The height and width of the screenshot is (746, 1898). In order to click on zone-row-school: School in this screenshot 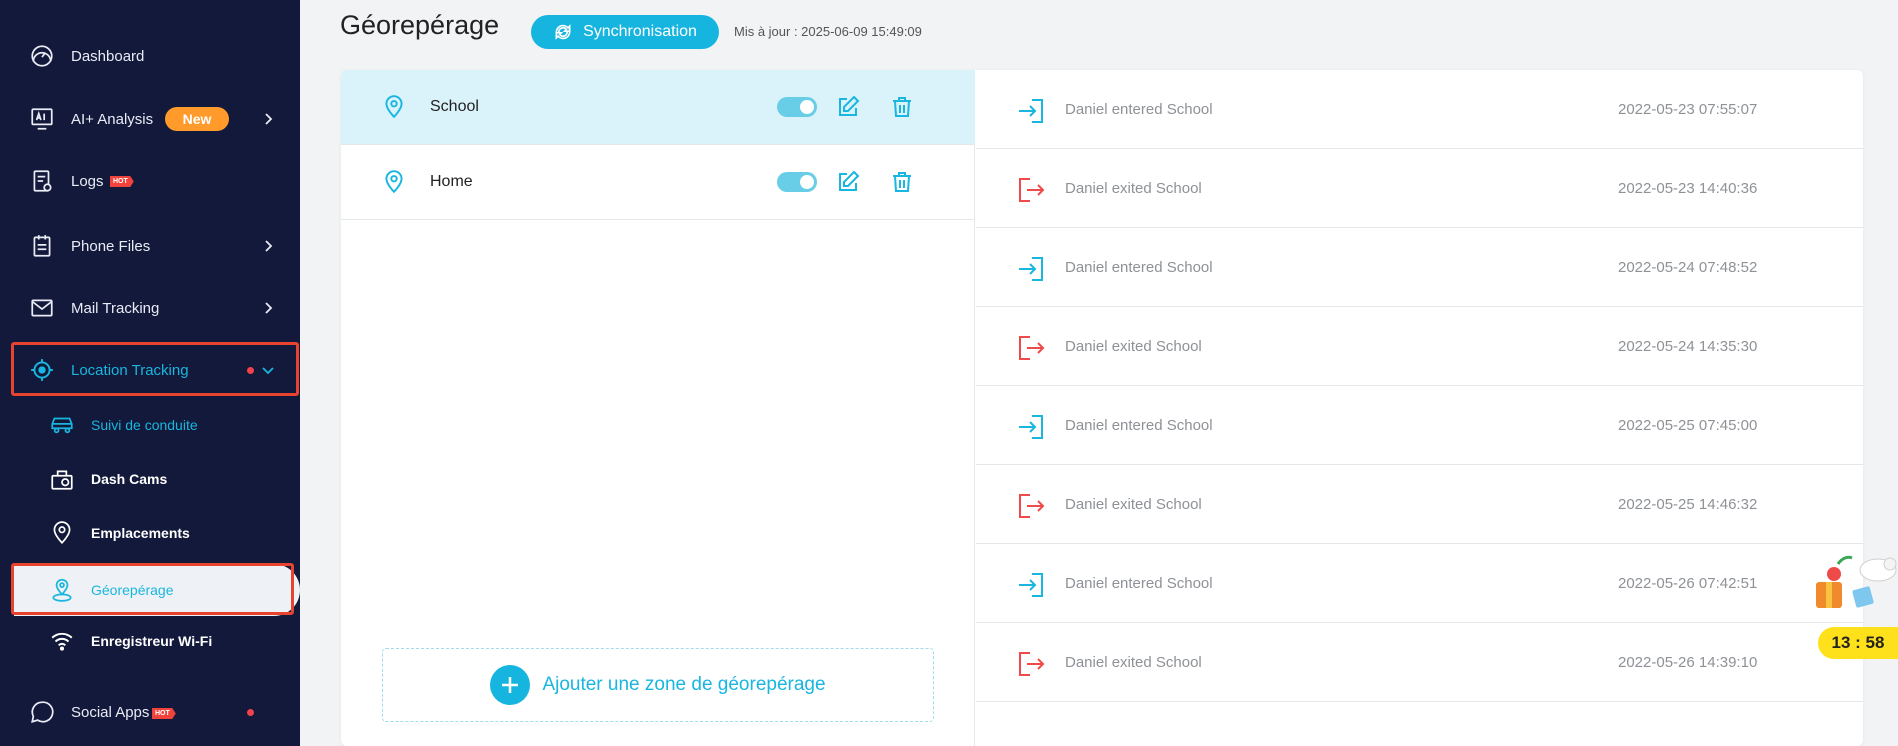, I will do `click(658, 107)`.